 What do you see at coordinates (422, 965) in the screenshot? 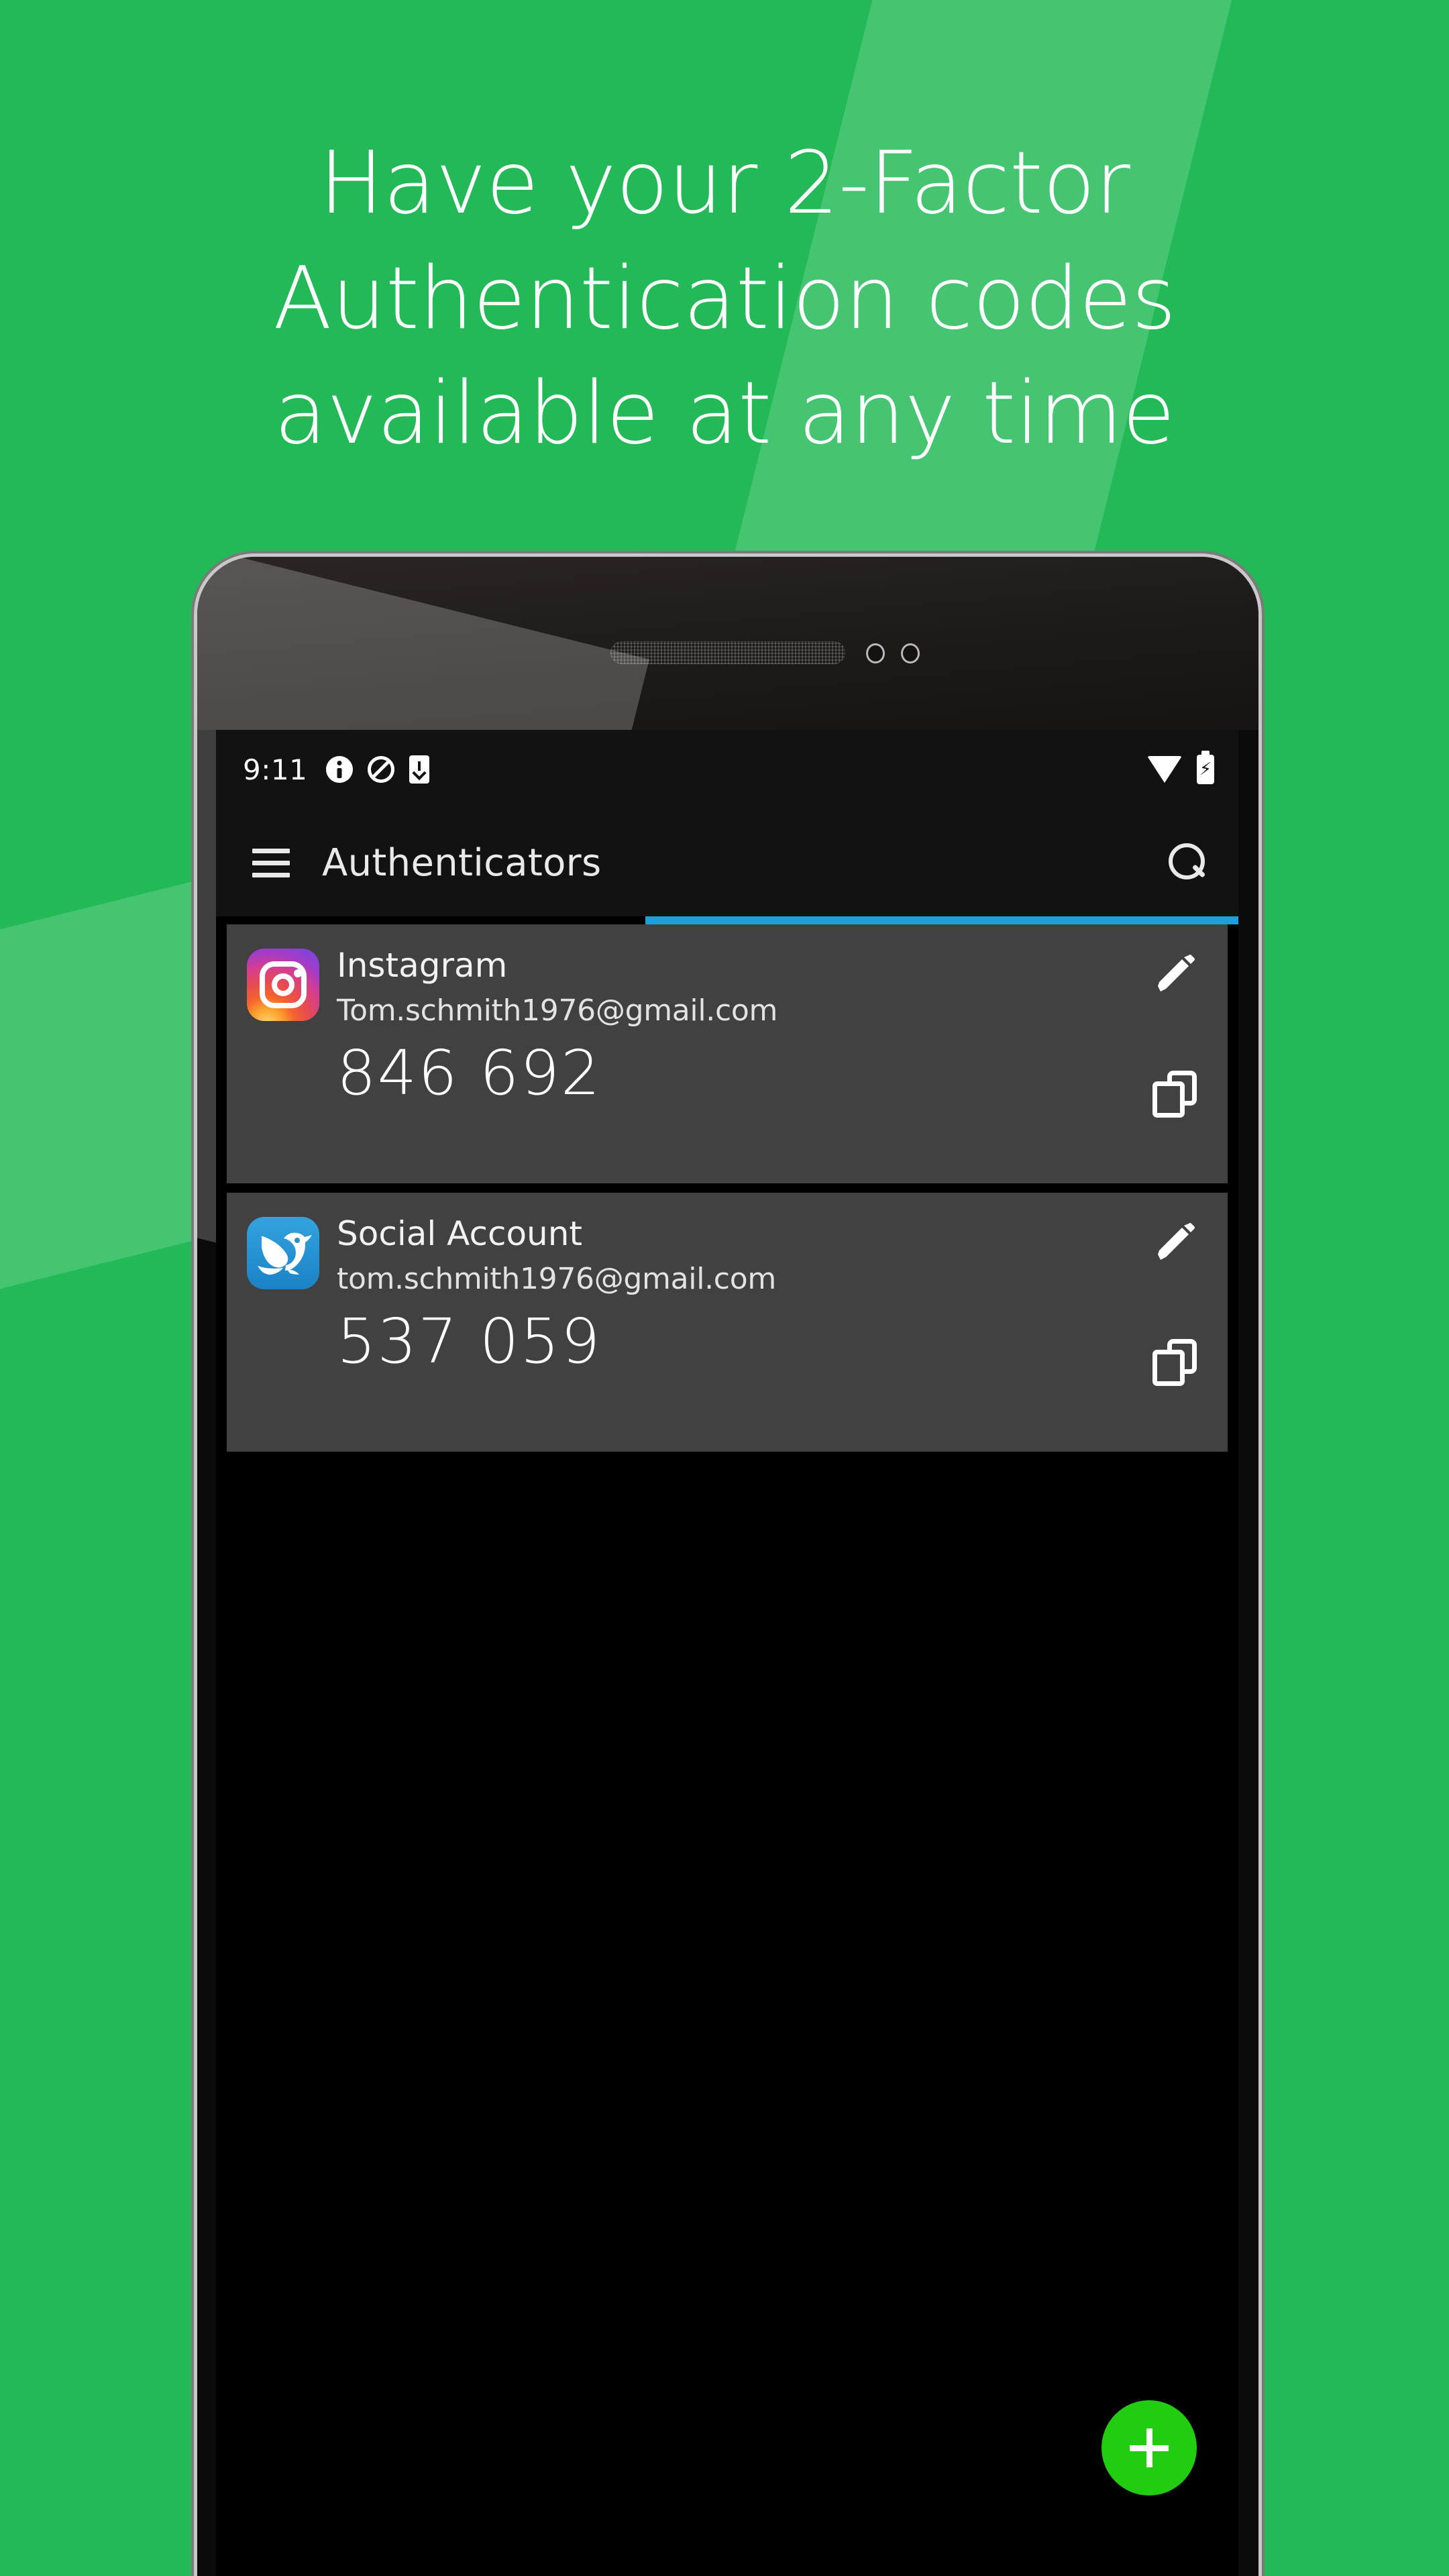
I see `authenticator-title: Instagram` at bounding box center [422, 965].